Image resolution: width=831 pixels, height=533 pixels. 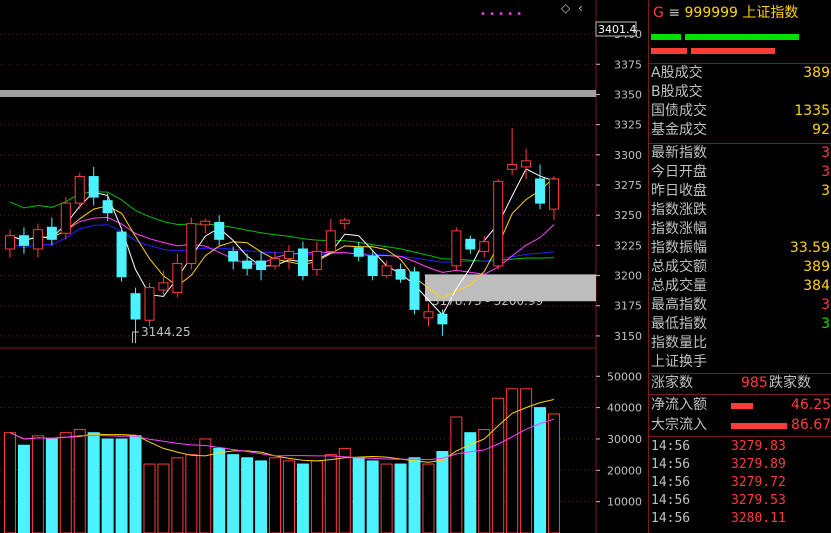 What do you see at coordinates (628, 306) in the screenshot?
I see `price-tick-label: 3175` at bounding box center [628, 306].